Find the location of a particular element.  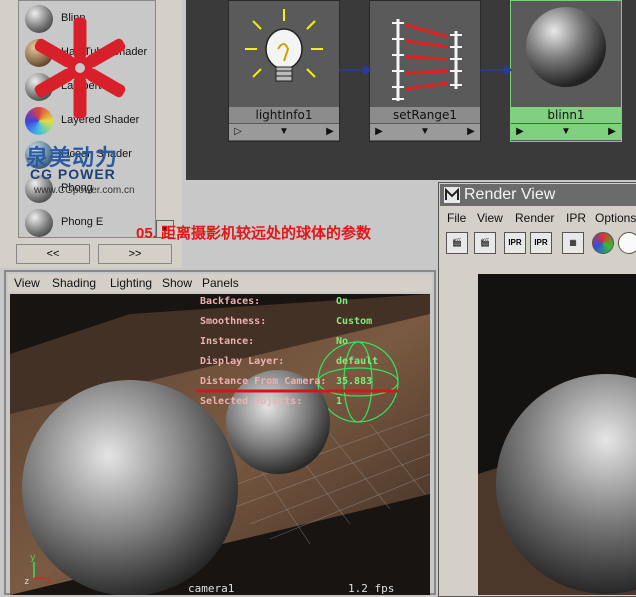

hud-label: Display Layer: is located at coordinates (242, 361).